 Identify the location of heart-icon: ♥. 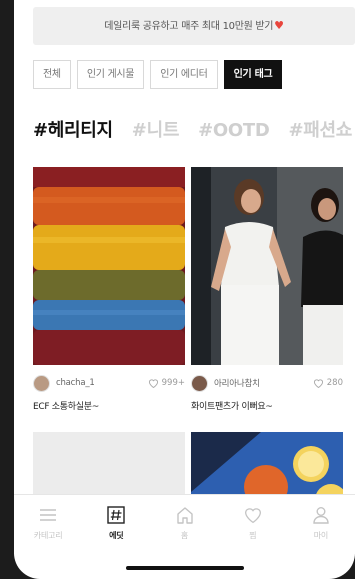
(279, 25).